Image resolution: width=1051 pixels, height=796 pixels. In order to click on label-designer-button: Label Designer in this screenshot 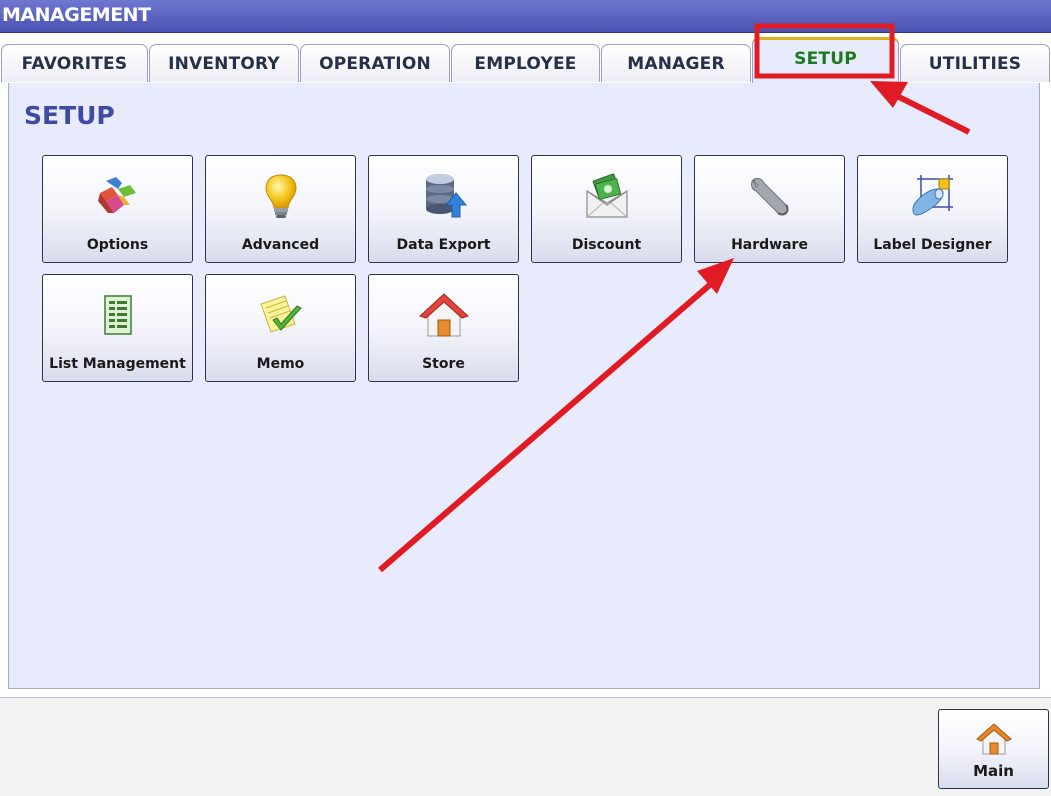, I will do `click(932, 209)`.